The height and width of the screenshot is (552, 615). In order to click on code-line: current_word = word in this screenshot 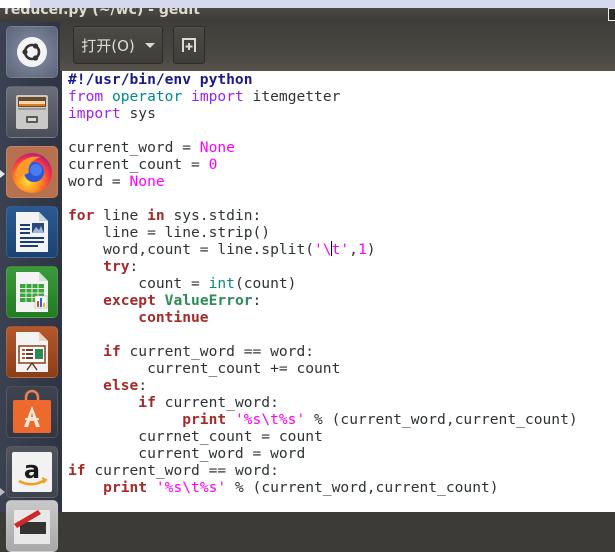, I will do `click(323, 453)`.